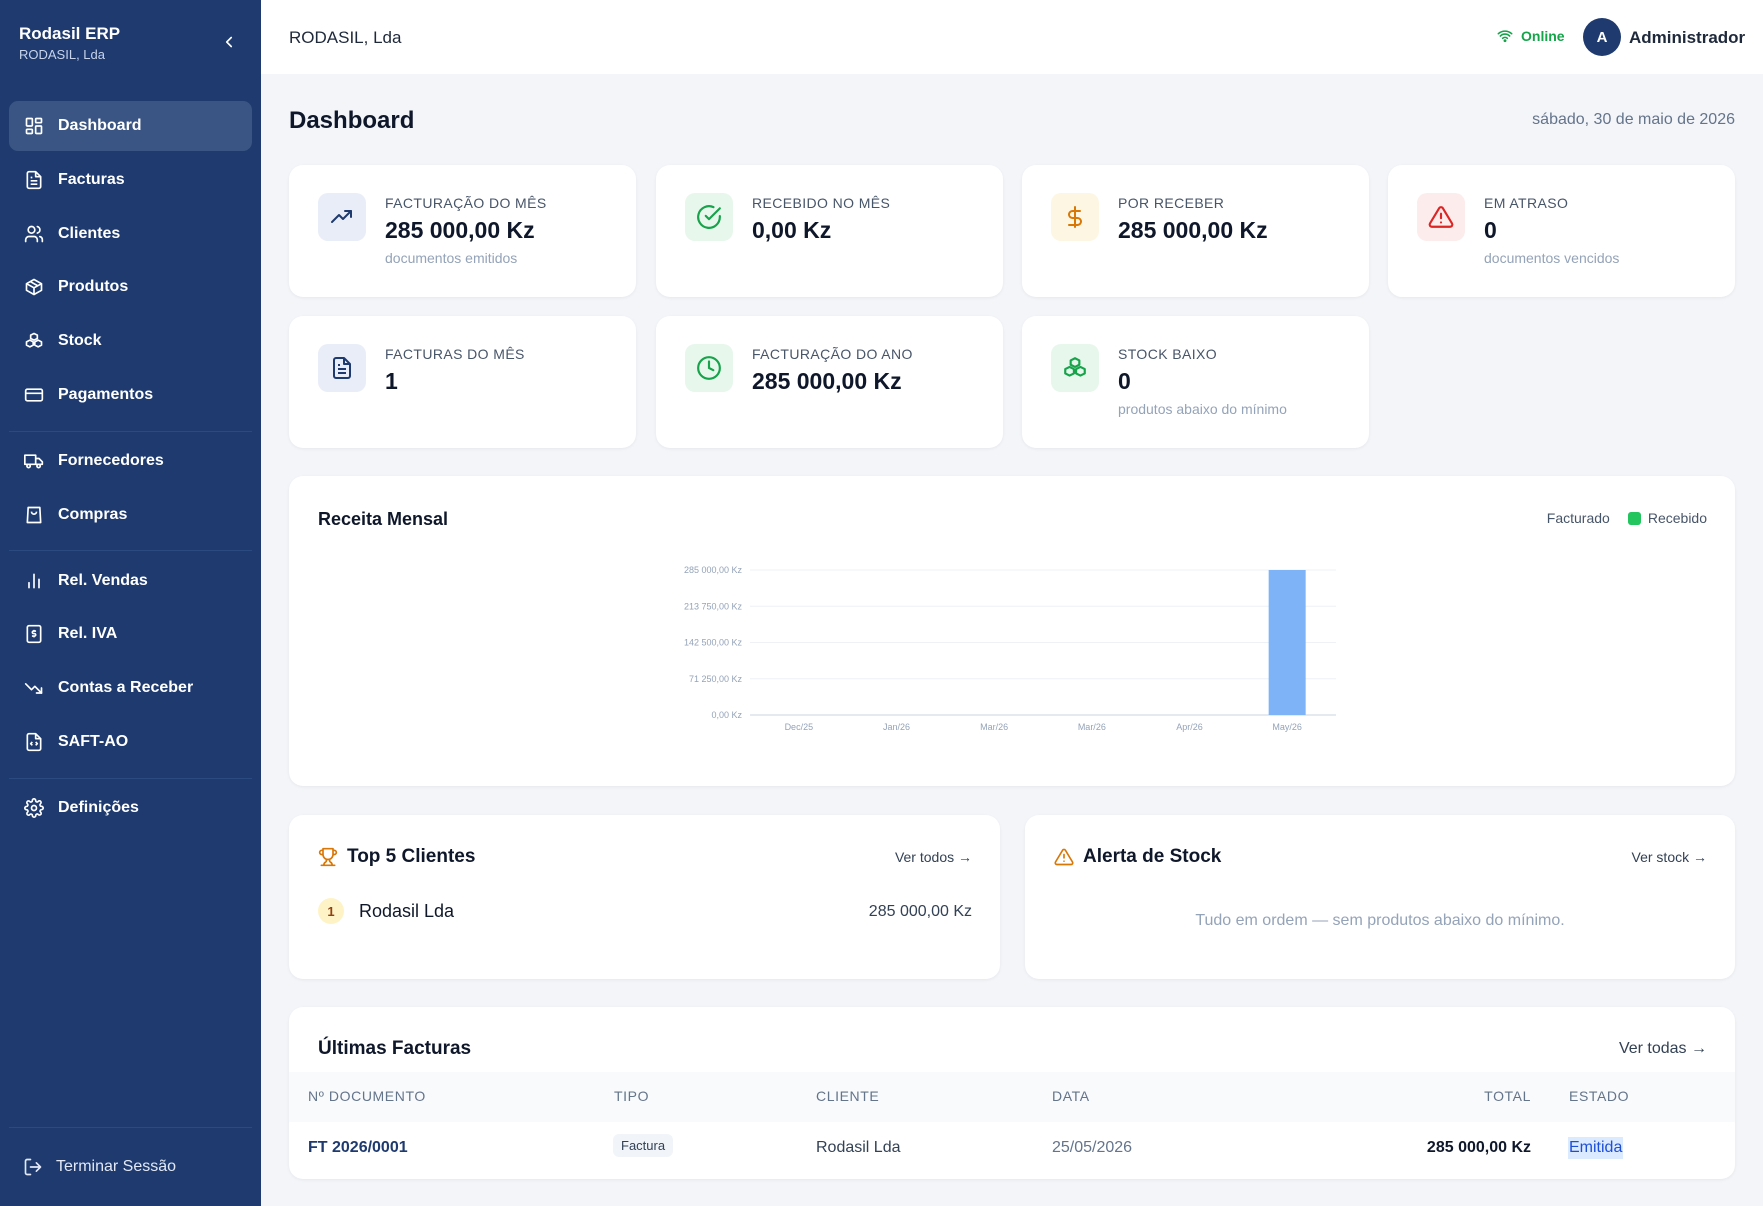 The width and height of the screenshot is (1763, 1206). I want to click on sidebar-item-definicoes: Definições, so click(130, 808).